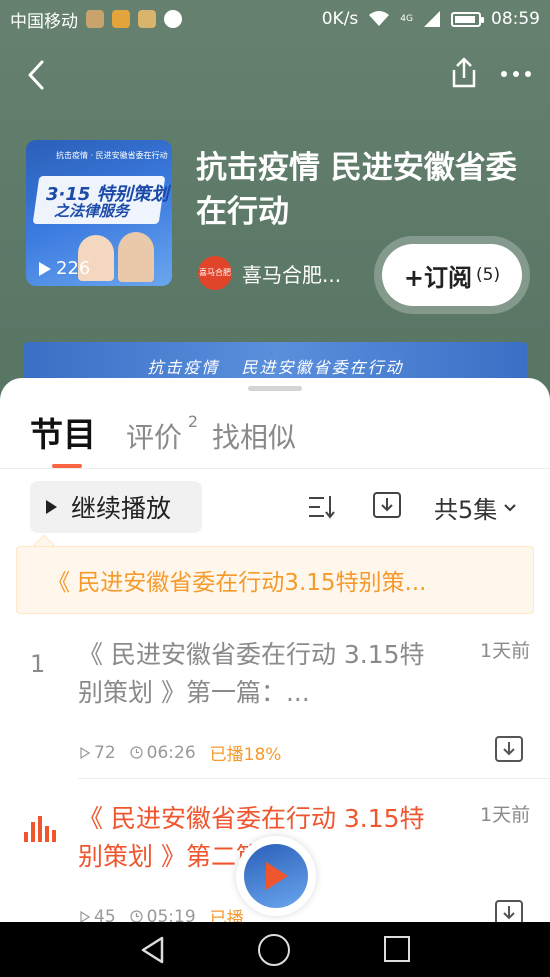 The height and width of the screenshot is (977, 550). I want to click on subscribe-button: +订阅 (5), so click(452, 275).